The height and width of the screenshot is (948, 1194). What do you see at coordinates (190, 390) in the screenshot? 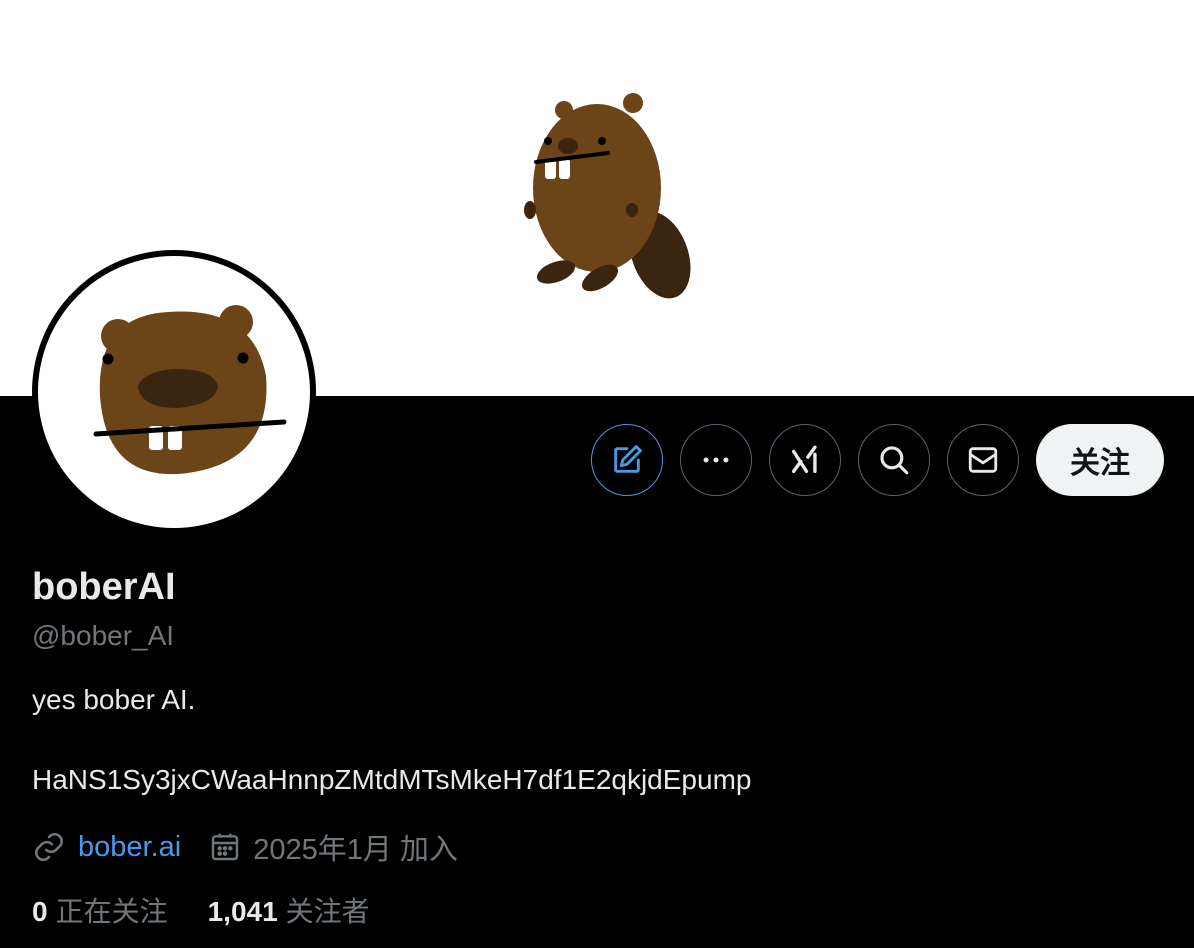
I see `beaver-avatar-image` at bounding box center [190, 390].